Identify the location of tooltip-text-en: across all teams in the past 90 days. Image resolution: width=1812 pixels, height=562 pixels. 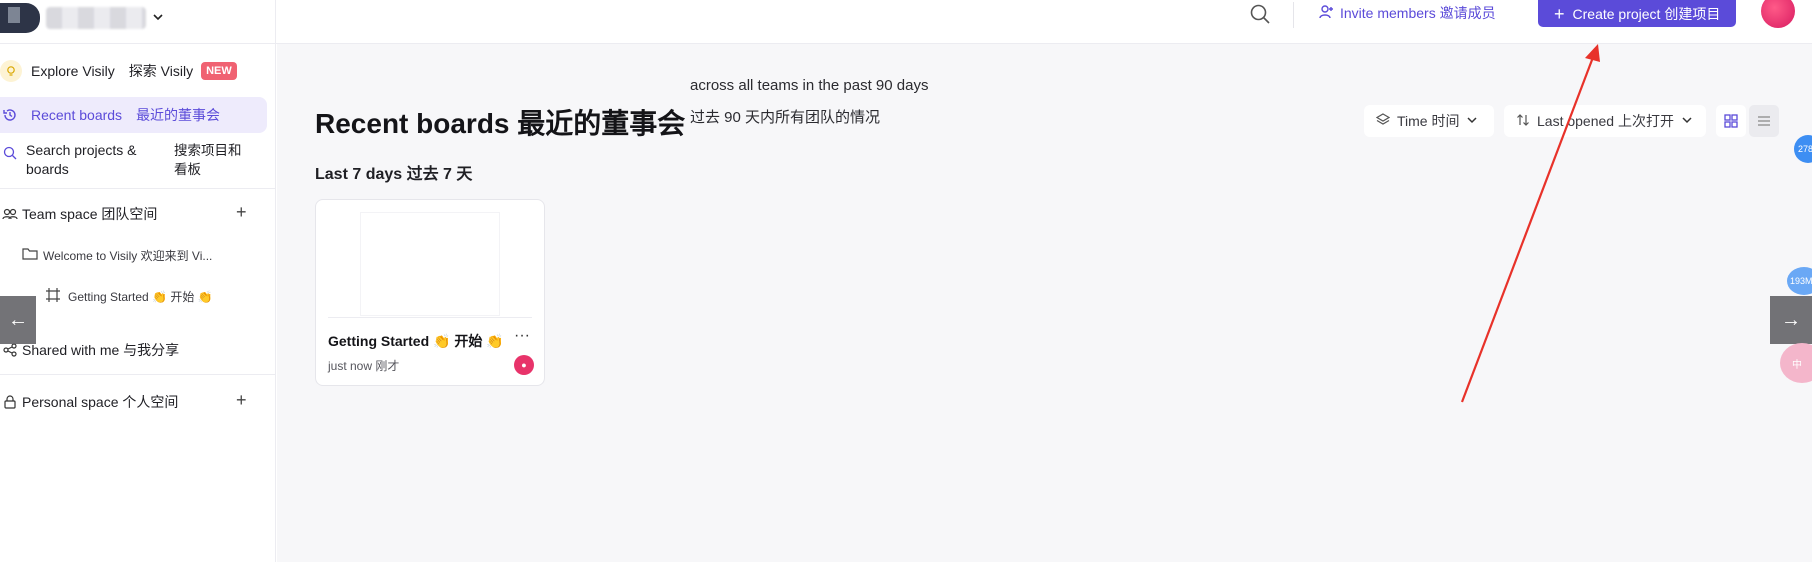
(809, 85).